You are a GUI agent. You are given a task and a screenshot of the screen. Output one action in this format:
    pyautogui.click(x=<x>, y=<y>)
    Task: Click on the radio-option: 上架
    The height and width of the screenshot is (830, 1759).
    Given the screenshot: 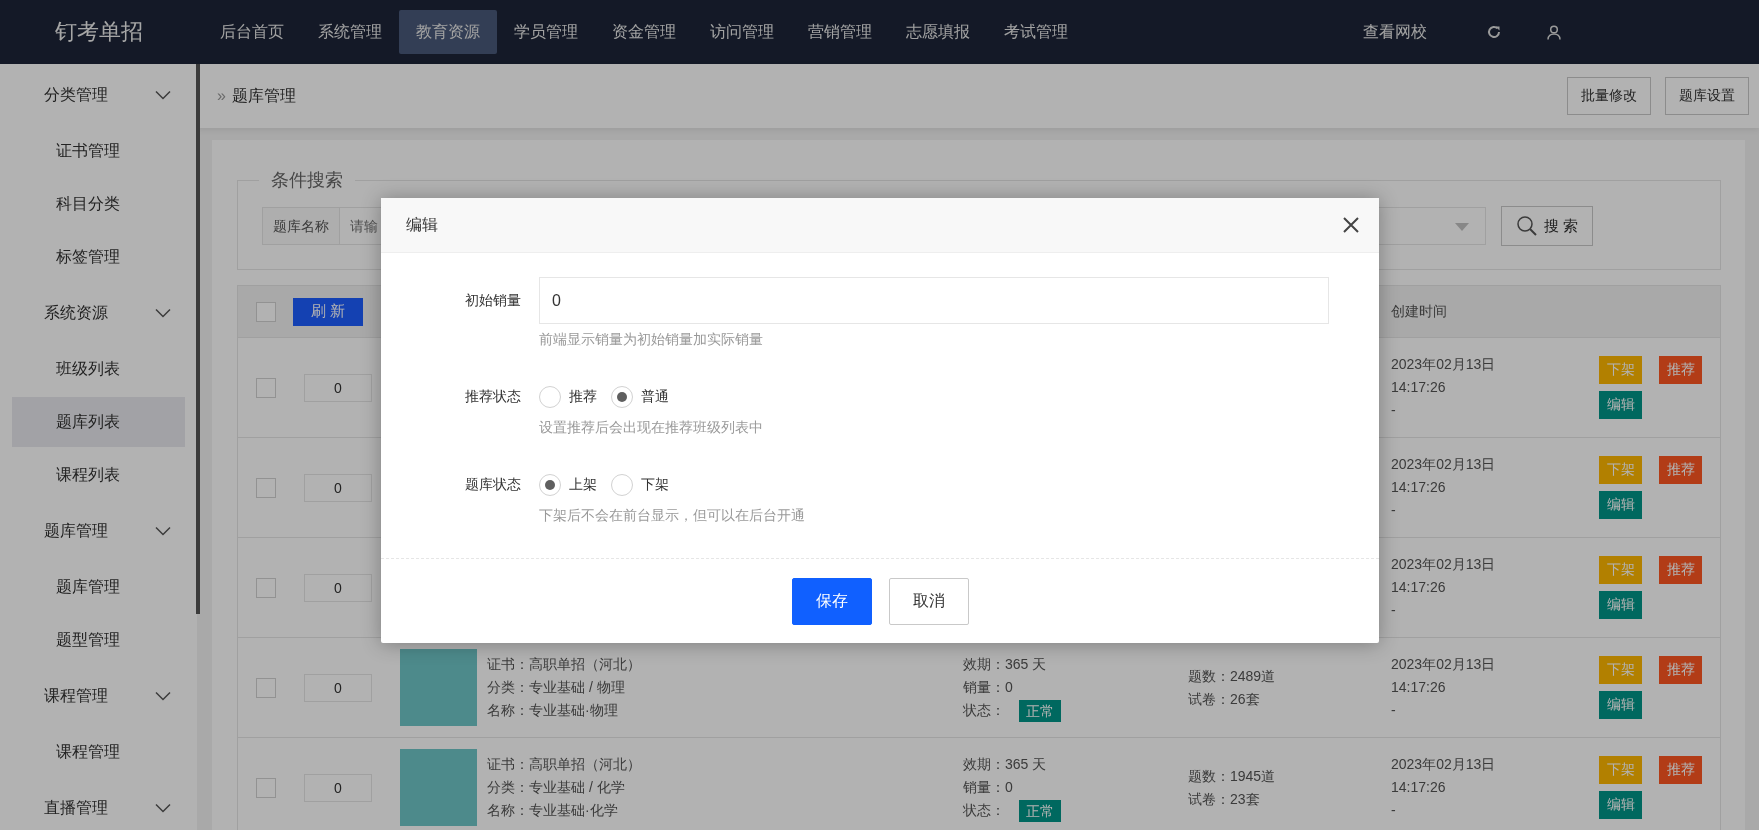 What is the action you would take?
    pyautogui.click(x=568, y=485)
    